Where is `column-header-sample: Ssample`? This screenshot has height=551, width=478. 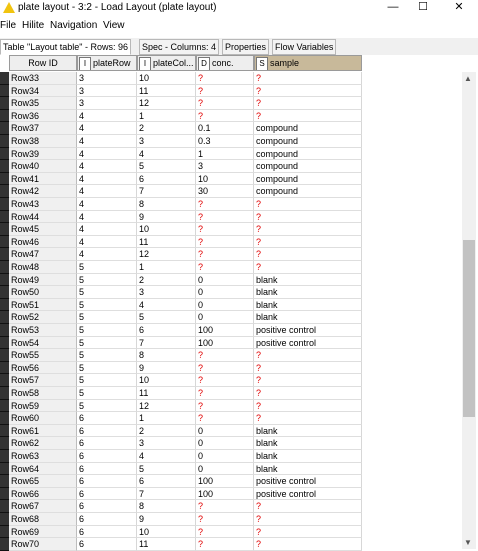
column-header-sample: Ssample is located at coordinates (308, 63).